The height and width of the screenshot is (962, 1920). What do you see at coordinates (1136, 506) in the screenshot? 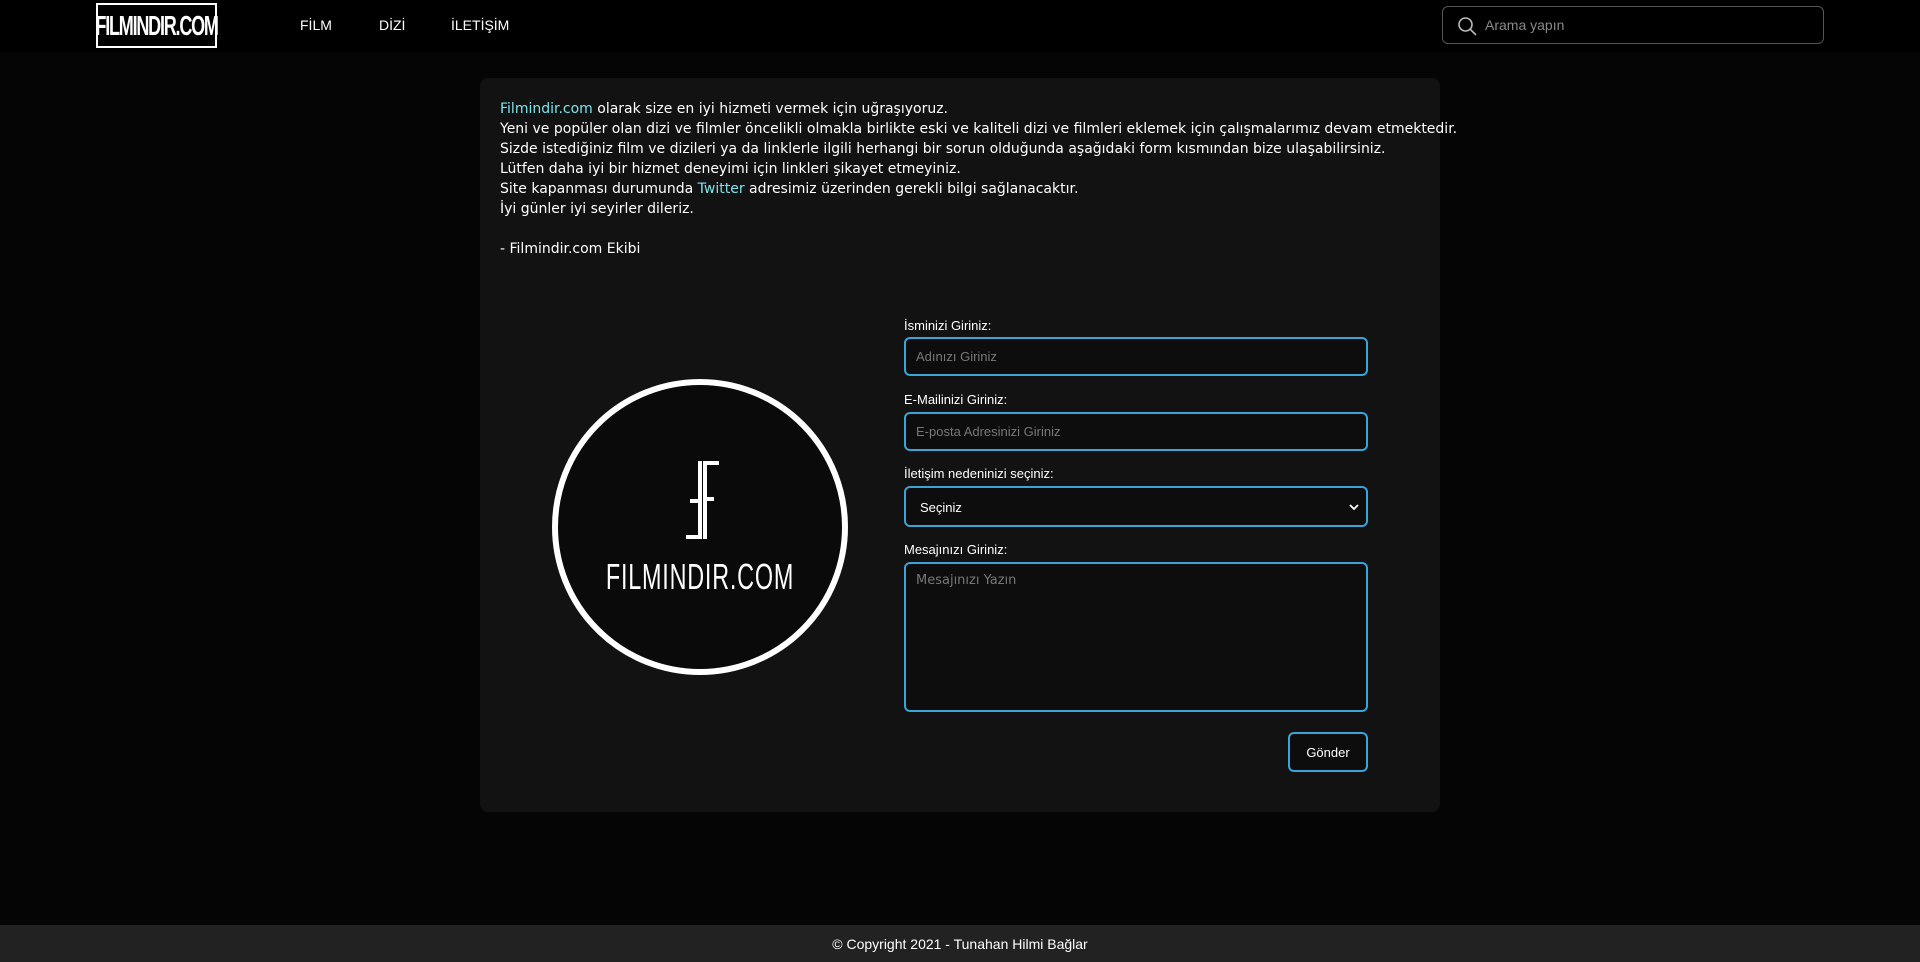
I see `reason-select: Seçiniz` at bounding box center [1136, 506].